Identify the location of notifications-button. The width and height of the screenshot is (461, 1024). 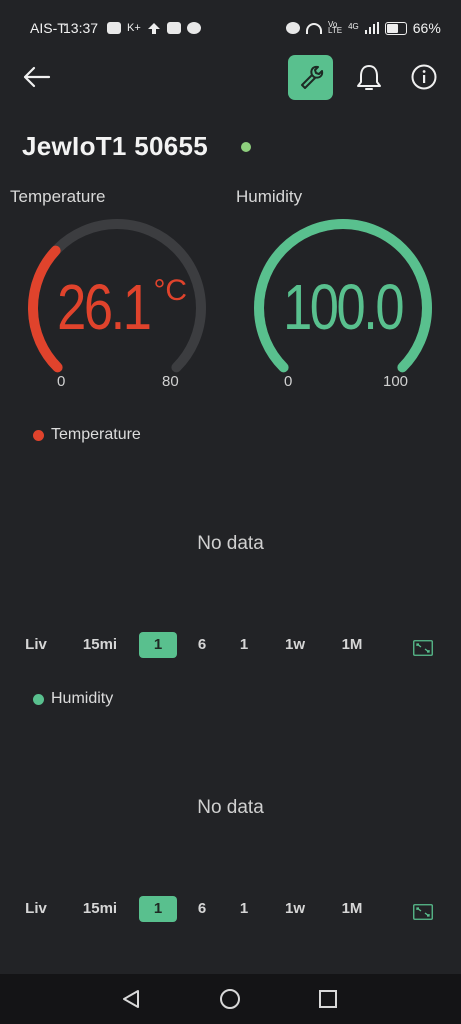
(369, 77).